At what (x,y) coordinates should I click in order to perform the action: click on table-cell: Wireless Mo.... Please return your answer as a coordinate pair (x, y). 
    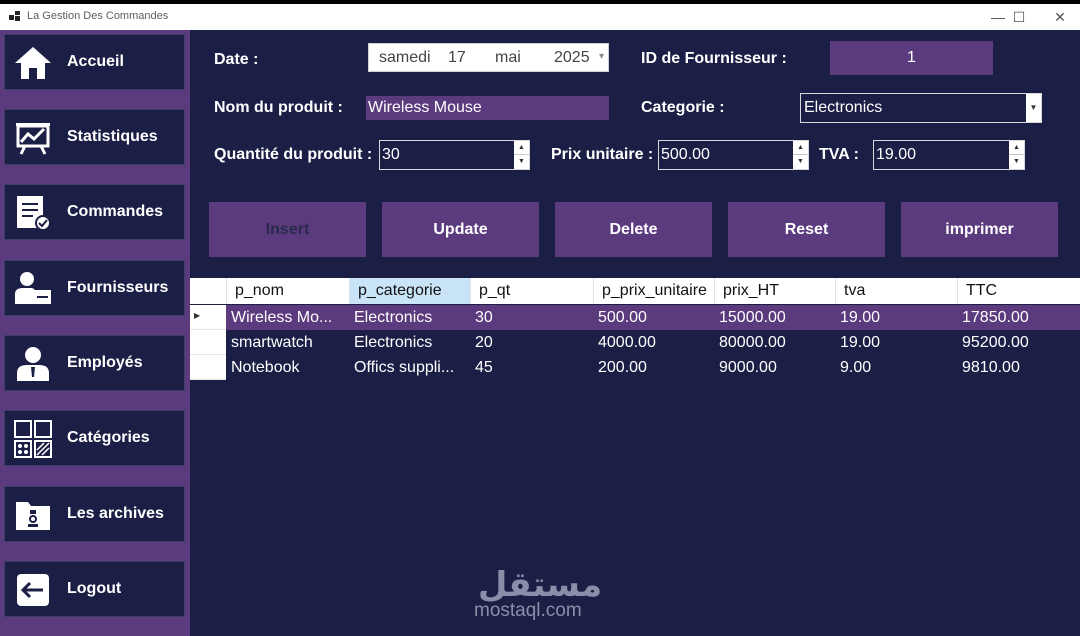
    Looking at the image, I should click on (287, 317).